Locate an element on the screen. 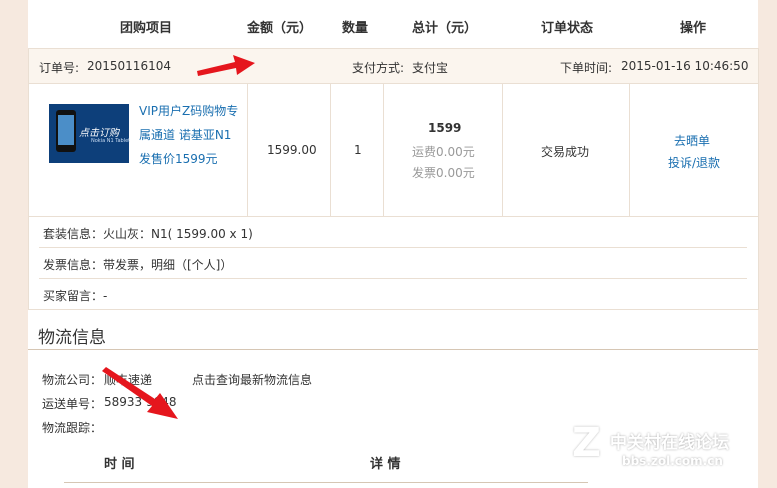 Image resolution: width=777 pixels, height=488 pixels. order-status: 交易成功 is located at coordinates (565, 152).